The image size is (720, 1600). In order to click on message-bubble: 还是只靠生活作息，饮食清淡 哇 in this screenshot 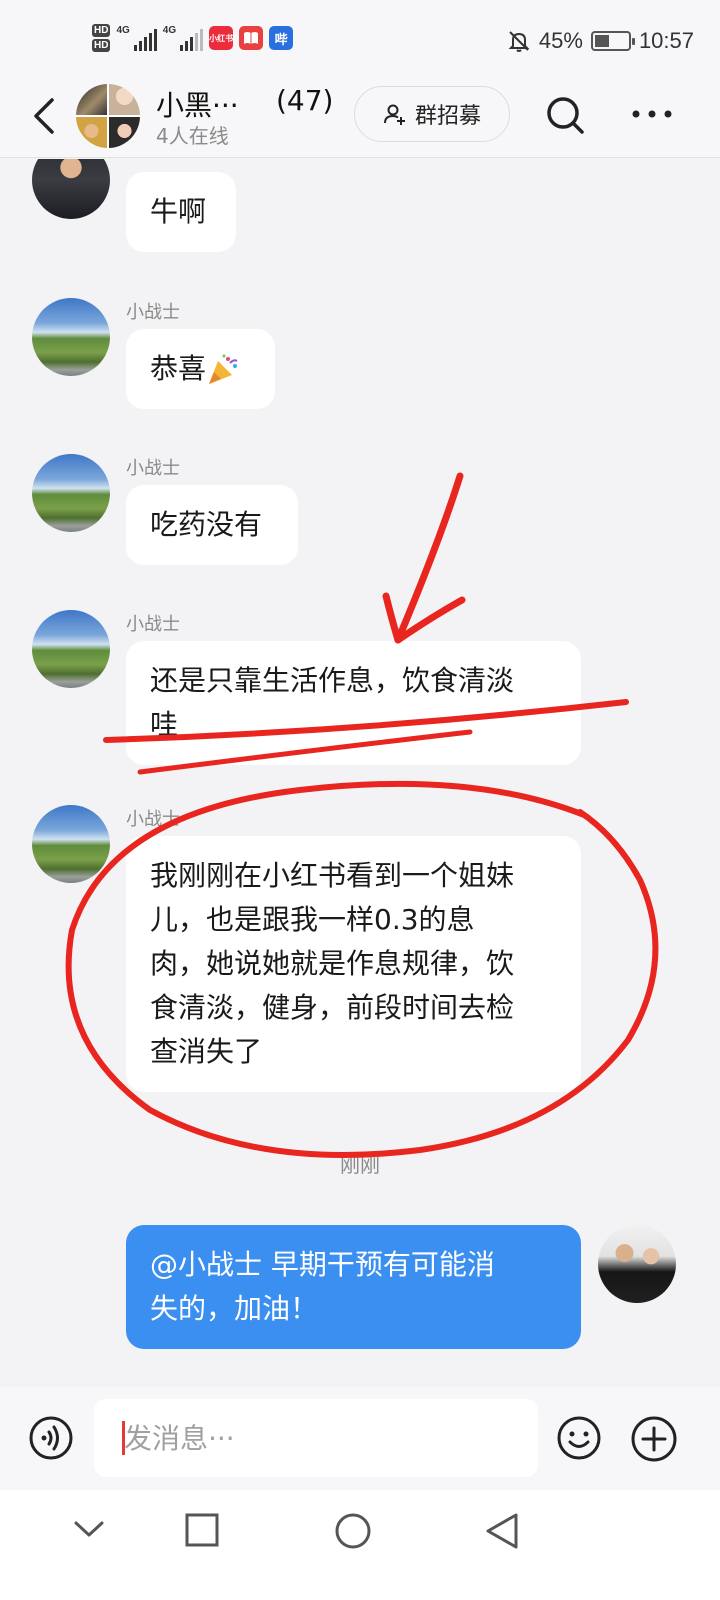, I will do `click(353, 703)`.